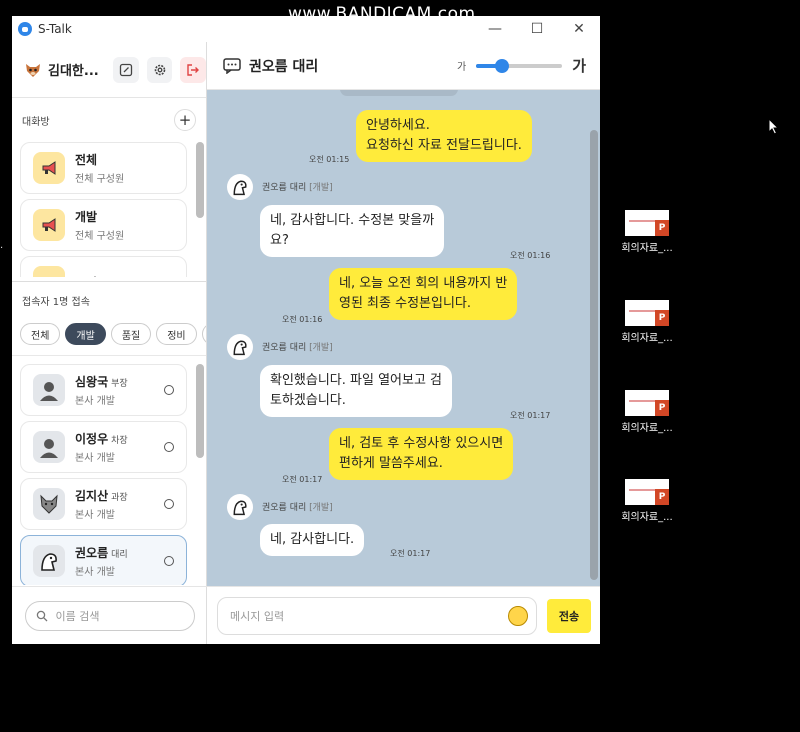  Describe the element at coordinates (569, 615) in the screenshot. I see `send-button: 전송` at that location.